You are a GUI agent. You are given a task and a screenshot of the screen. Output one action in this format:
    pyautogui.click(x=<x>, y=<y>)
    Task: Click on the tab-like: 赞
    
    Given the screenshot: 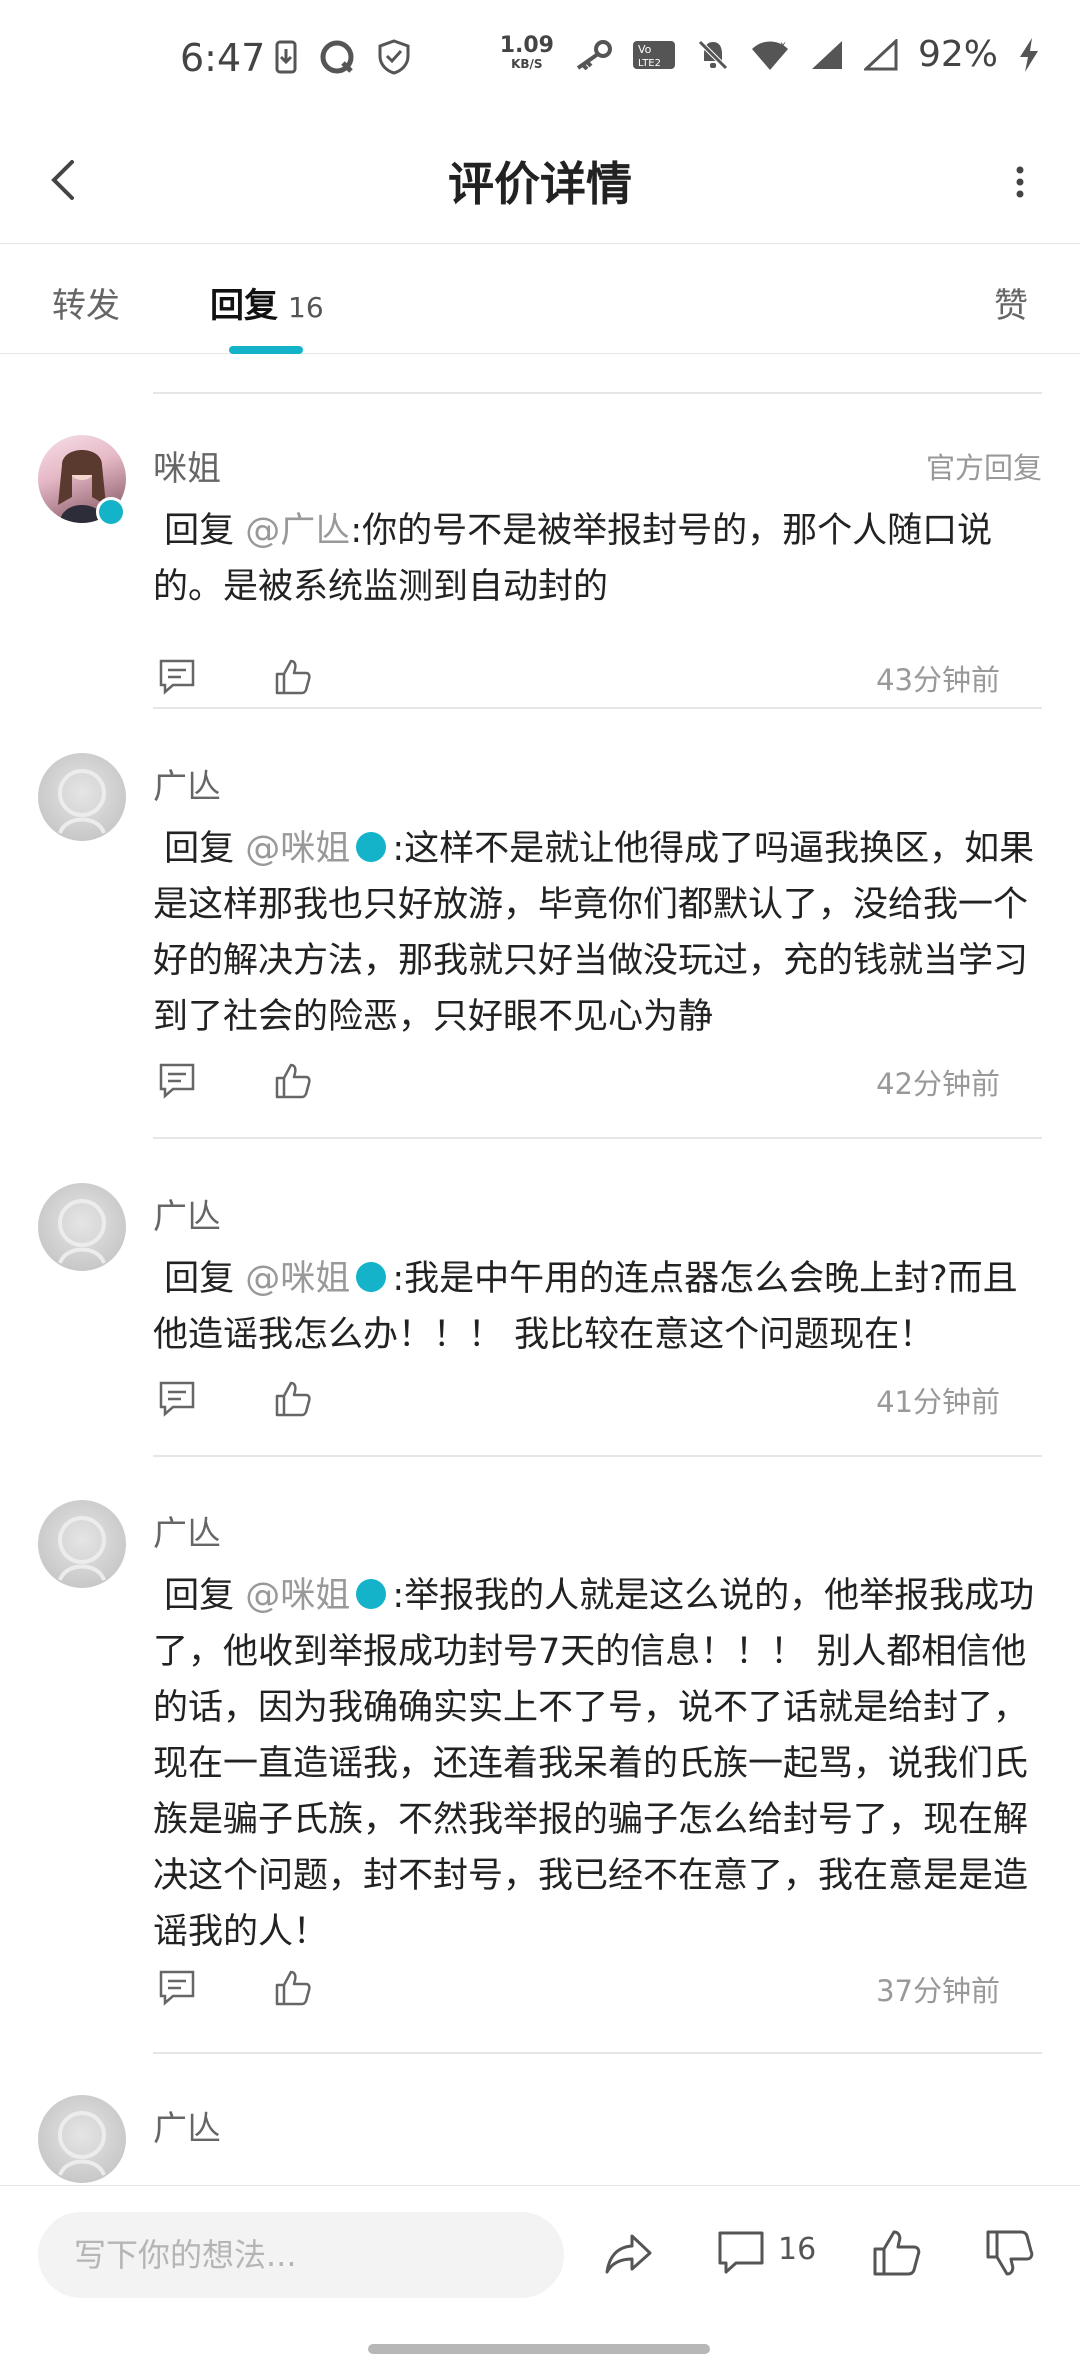 What is the action you would take?
    pyautogui.click(x=1011, y=302)
    